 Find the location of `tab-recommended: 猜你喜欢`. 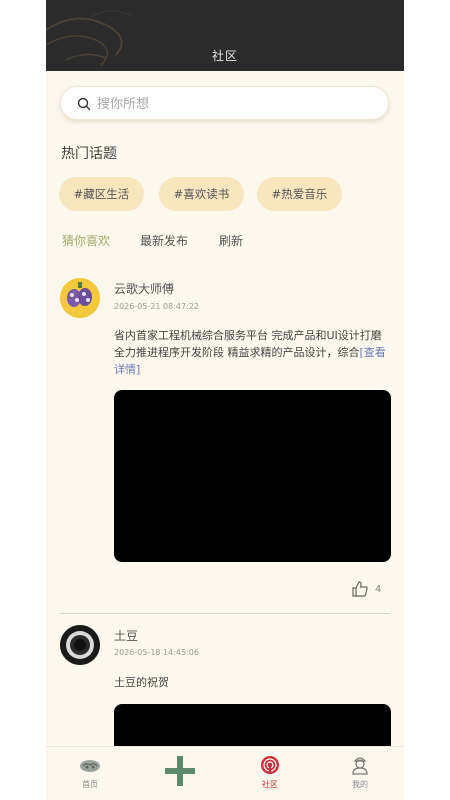

tab-recommended: 猜你喜欢 is located at coordinates (86, 240).